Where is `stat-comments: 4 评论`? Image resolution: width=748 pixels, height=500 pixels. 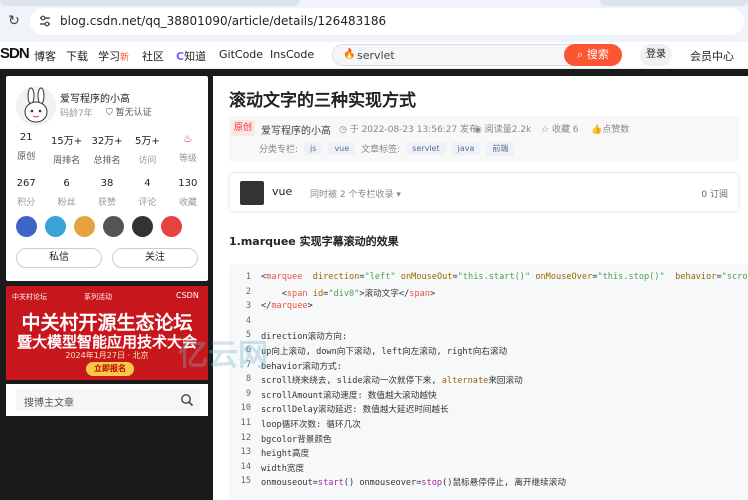
stat-comments: 4 评论 is located at coordinates (147, 193).